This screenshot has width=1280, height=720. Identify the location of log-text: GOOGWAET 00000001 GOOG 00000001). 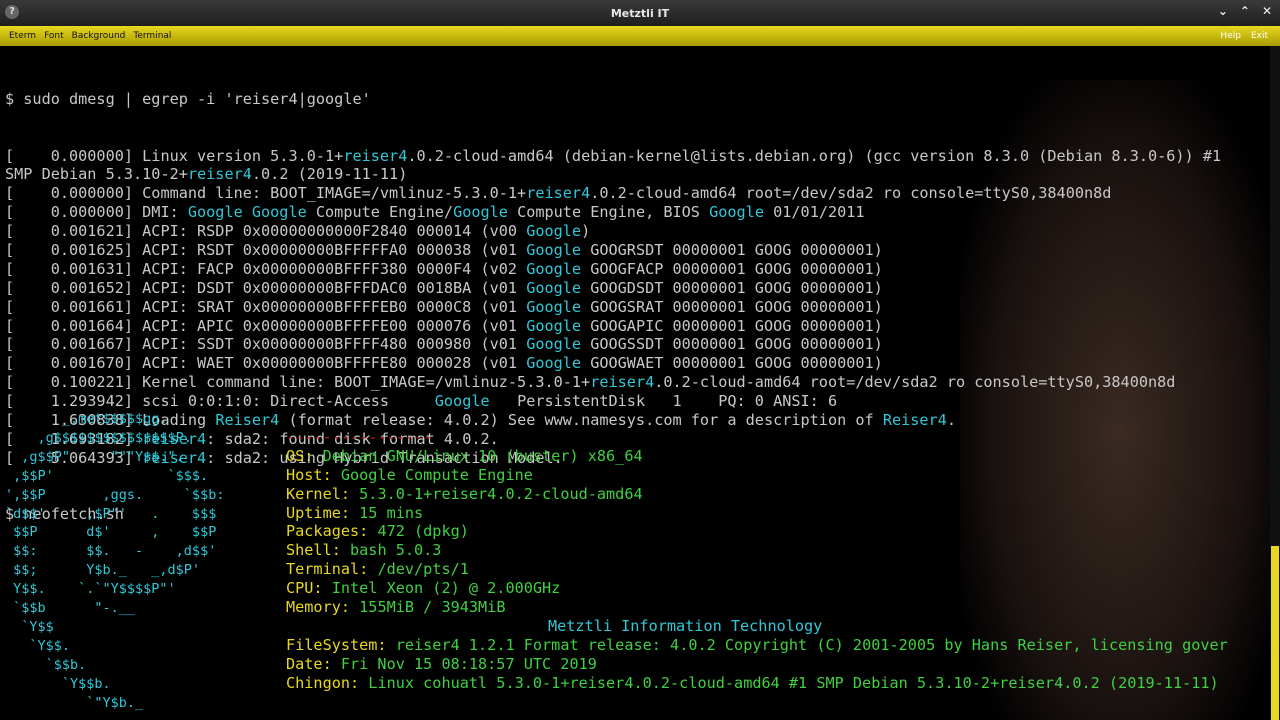
(732, 363).